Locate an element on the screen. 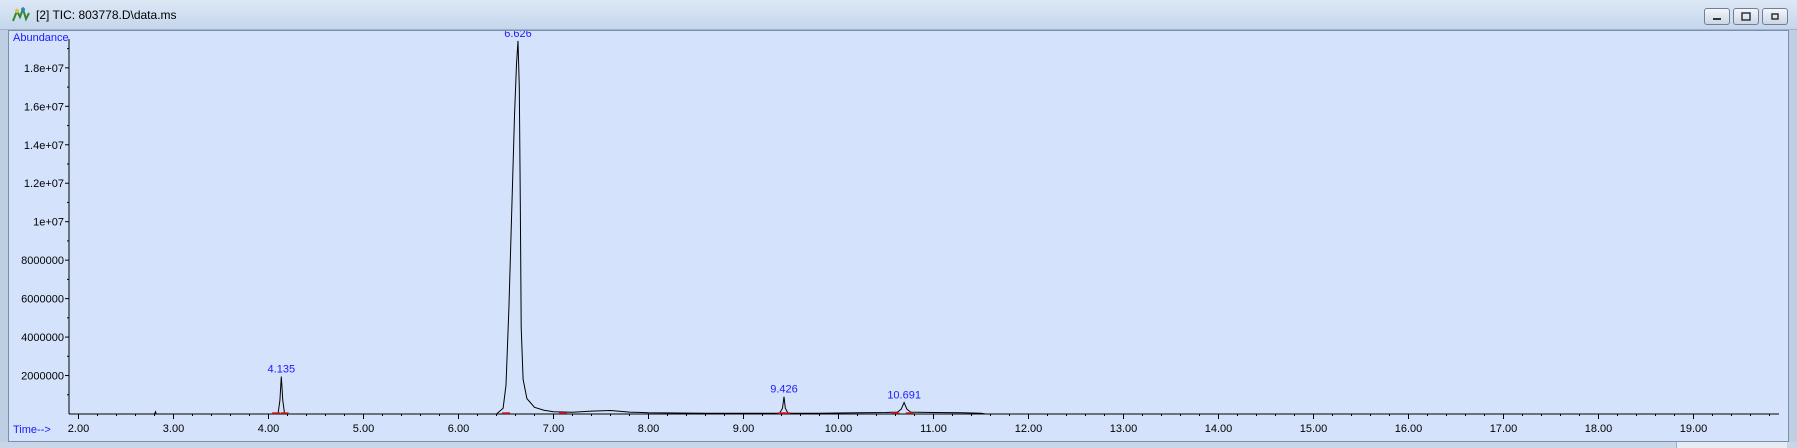  y-tick-label: 6000000 is located at coordinates (42, 300).